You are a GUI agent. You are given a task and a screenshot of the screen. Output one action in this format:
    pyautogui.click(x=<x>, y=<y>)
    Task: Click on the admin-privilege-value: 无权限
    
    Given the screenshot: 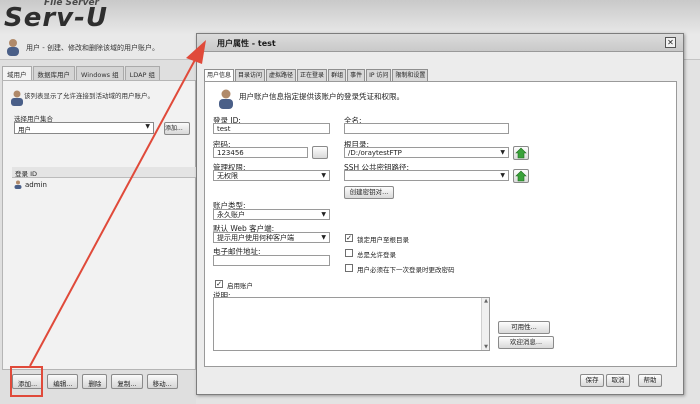 What is the action you would take?
    pyautogui.click(x=227, y=176)
    